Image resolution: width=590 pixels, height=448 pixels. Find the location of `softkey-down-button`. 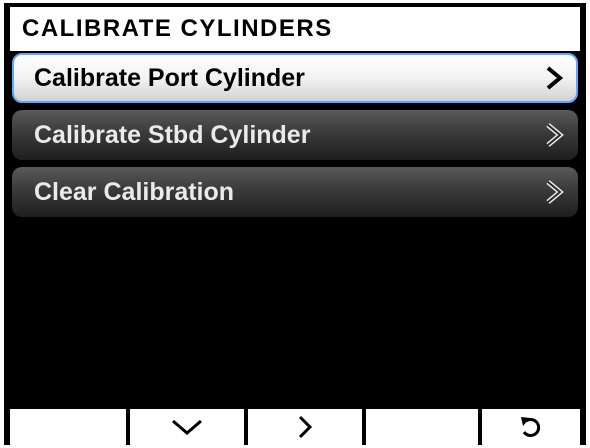

softkey-down-button is located at coordinates (187, 427).